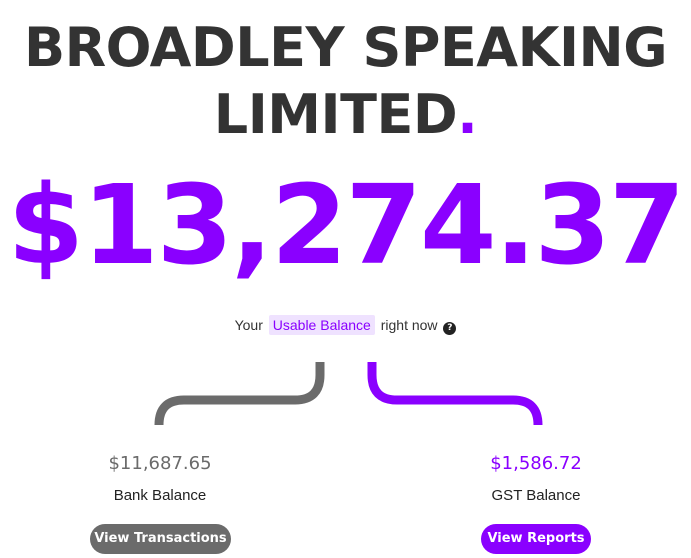 The height and width of the screenshot is (558, 691). What do you see at coordinates (160, 495) in the screenshot?
I see `bank-balance-label: Bank Balance` at bounding box center [160, 495].